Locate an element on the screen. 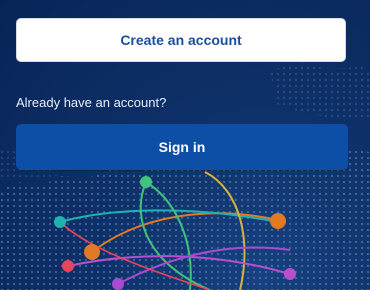 The height and width of the screenshot is (290, 370). node-purple-bottom is located at coordinates (118, 284).